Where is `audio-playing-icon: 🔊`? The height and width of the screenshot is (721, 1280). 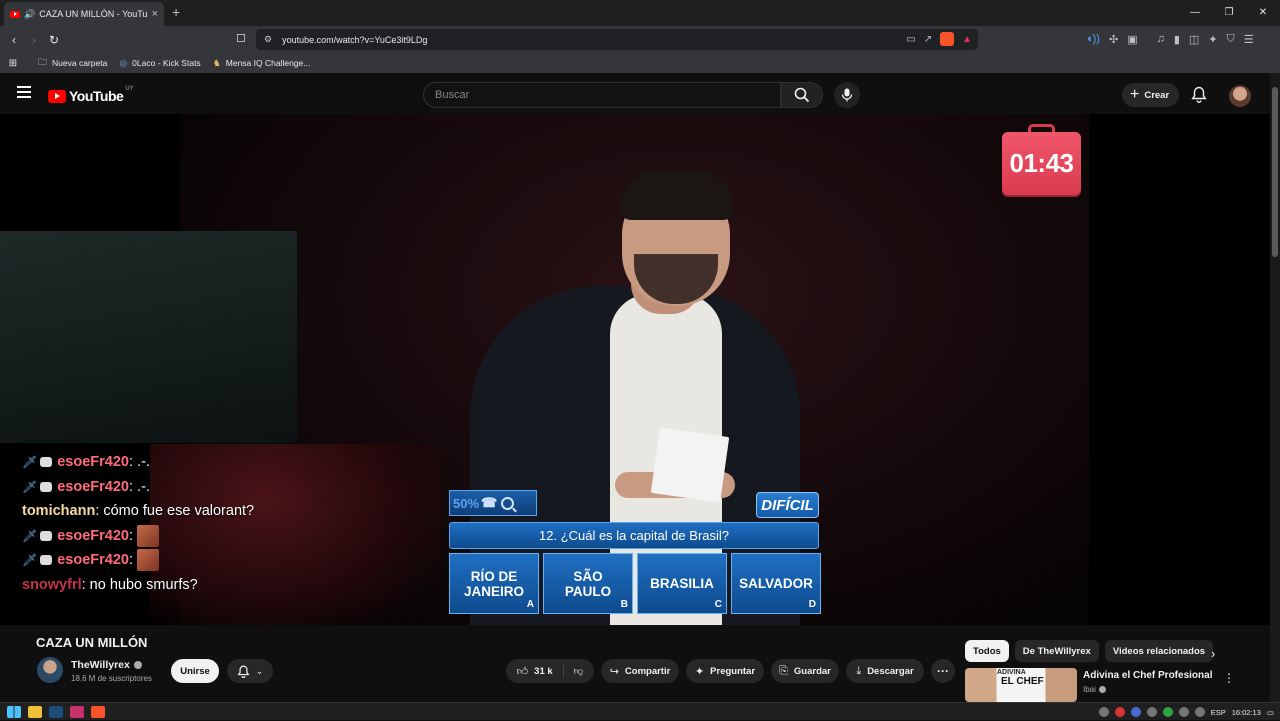
audio-playing-icon: 🔊 is located at coordinates (29, 14).